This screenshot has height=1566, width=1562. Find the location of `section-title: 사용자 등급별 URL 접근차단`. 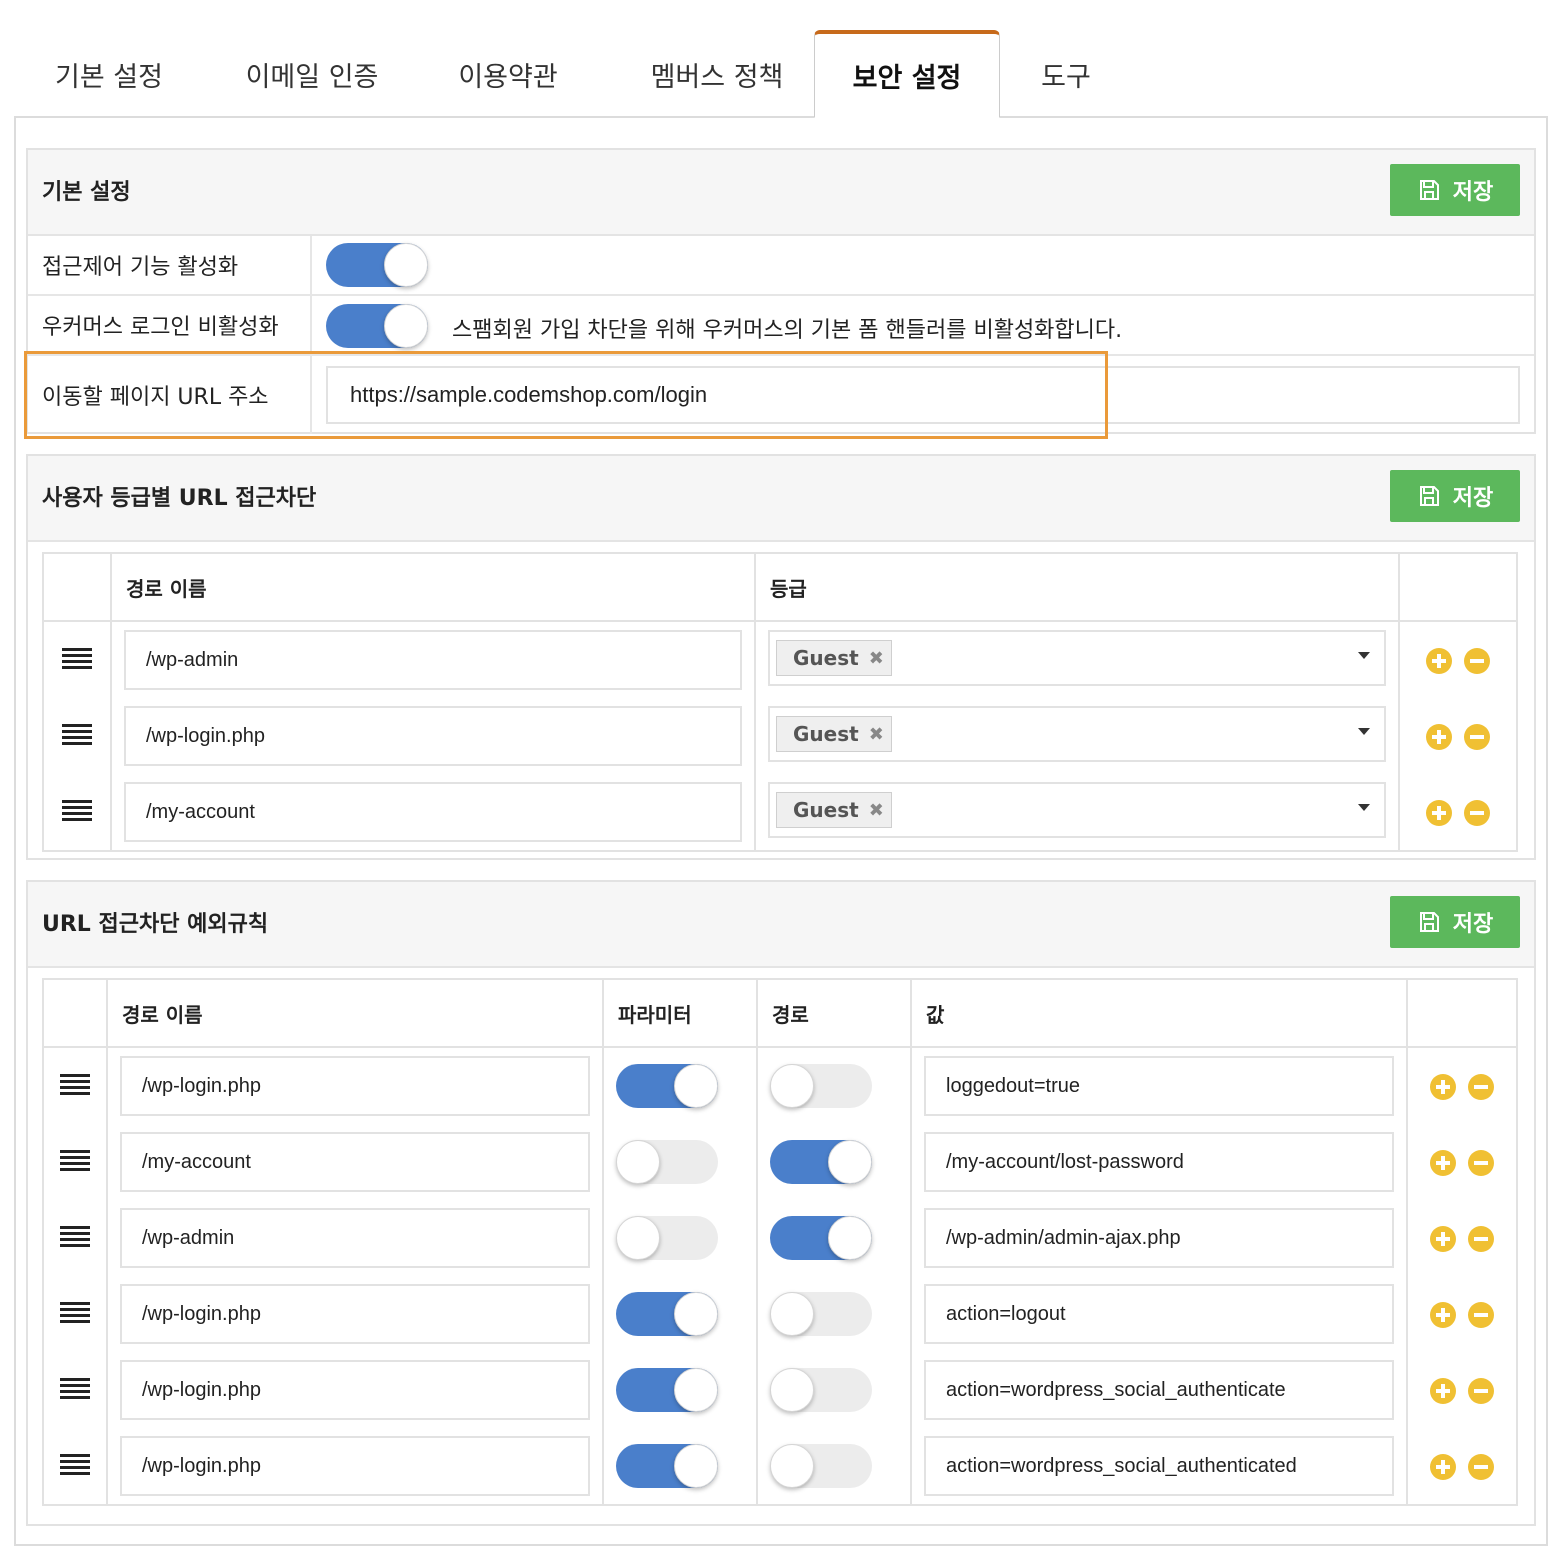

section-title: 사용자 등급별 URL 접근차단 is located at coordinates (179, 498).